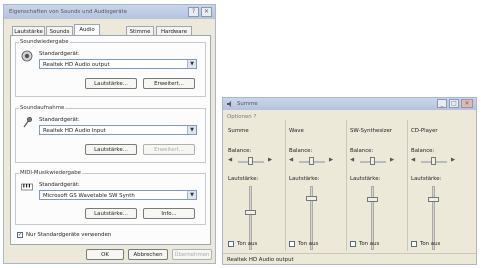  What do you see at coordinates (42, 108) in the screenshot?
I see `recording-group-title: Soundaufnahme` at bounding box center [42, 108].